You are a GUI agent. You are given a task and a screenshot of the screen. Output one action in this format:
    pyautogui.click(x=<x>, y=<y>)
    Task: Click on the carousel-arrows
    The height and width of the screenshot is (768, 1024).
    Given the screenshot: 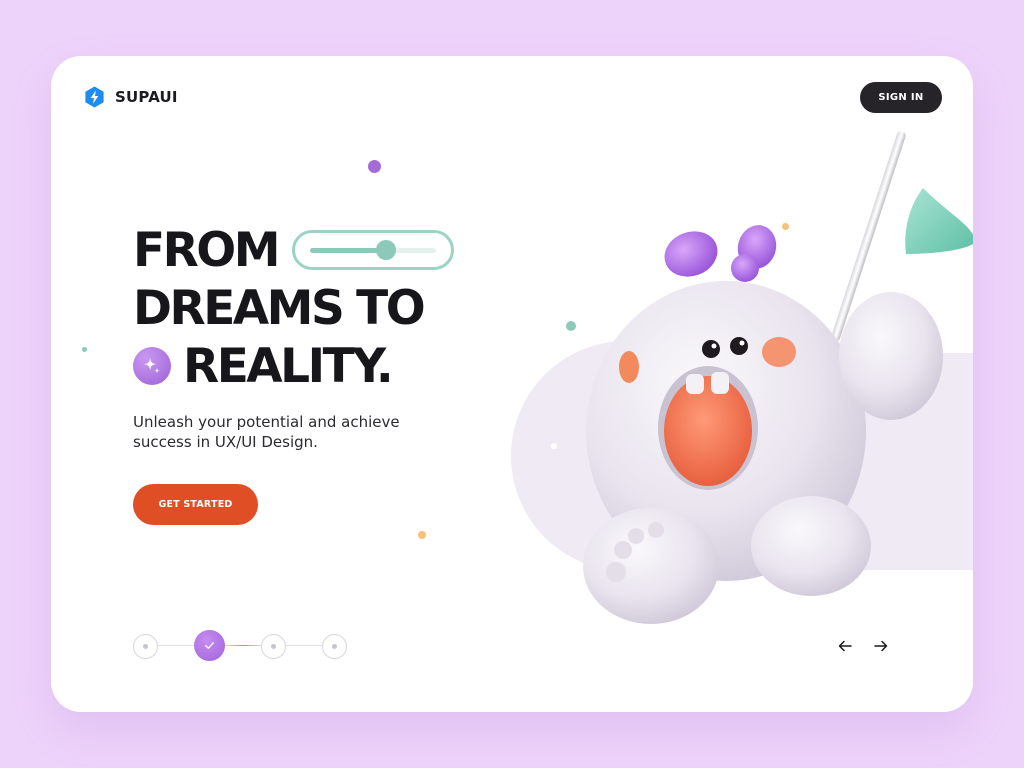 What is the action you would take?
    pyautogui.click(x=863, y=646)
    